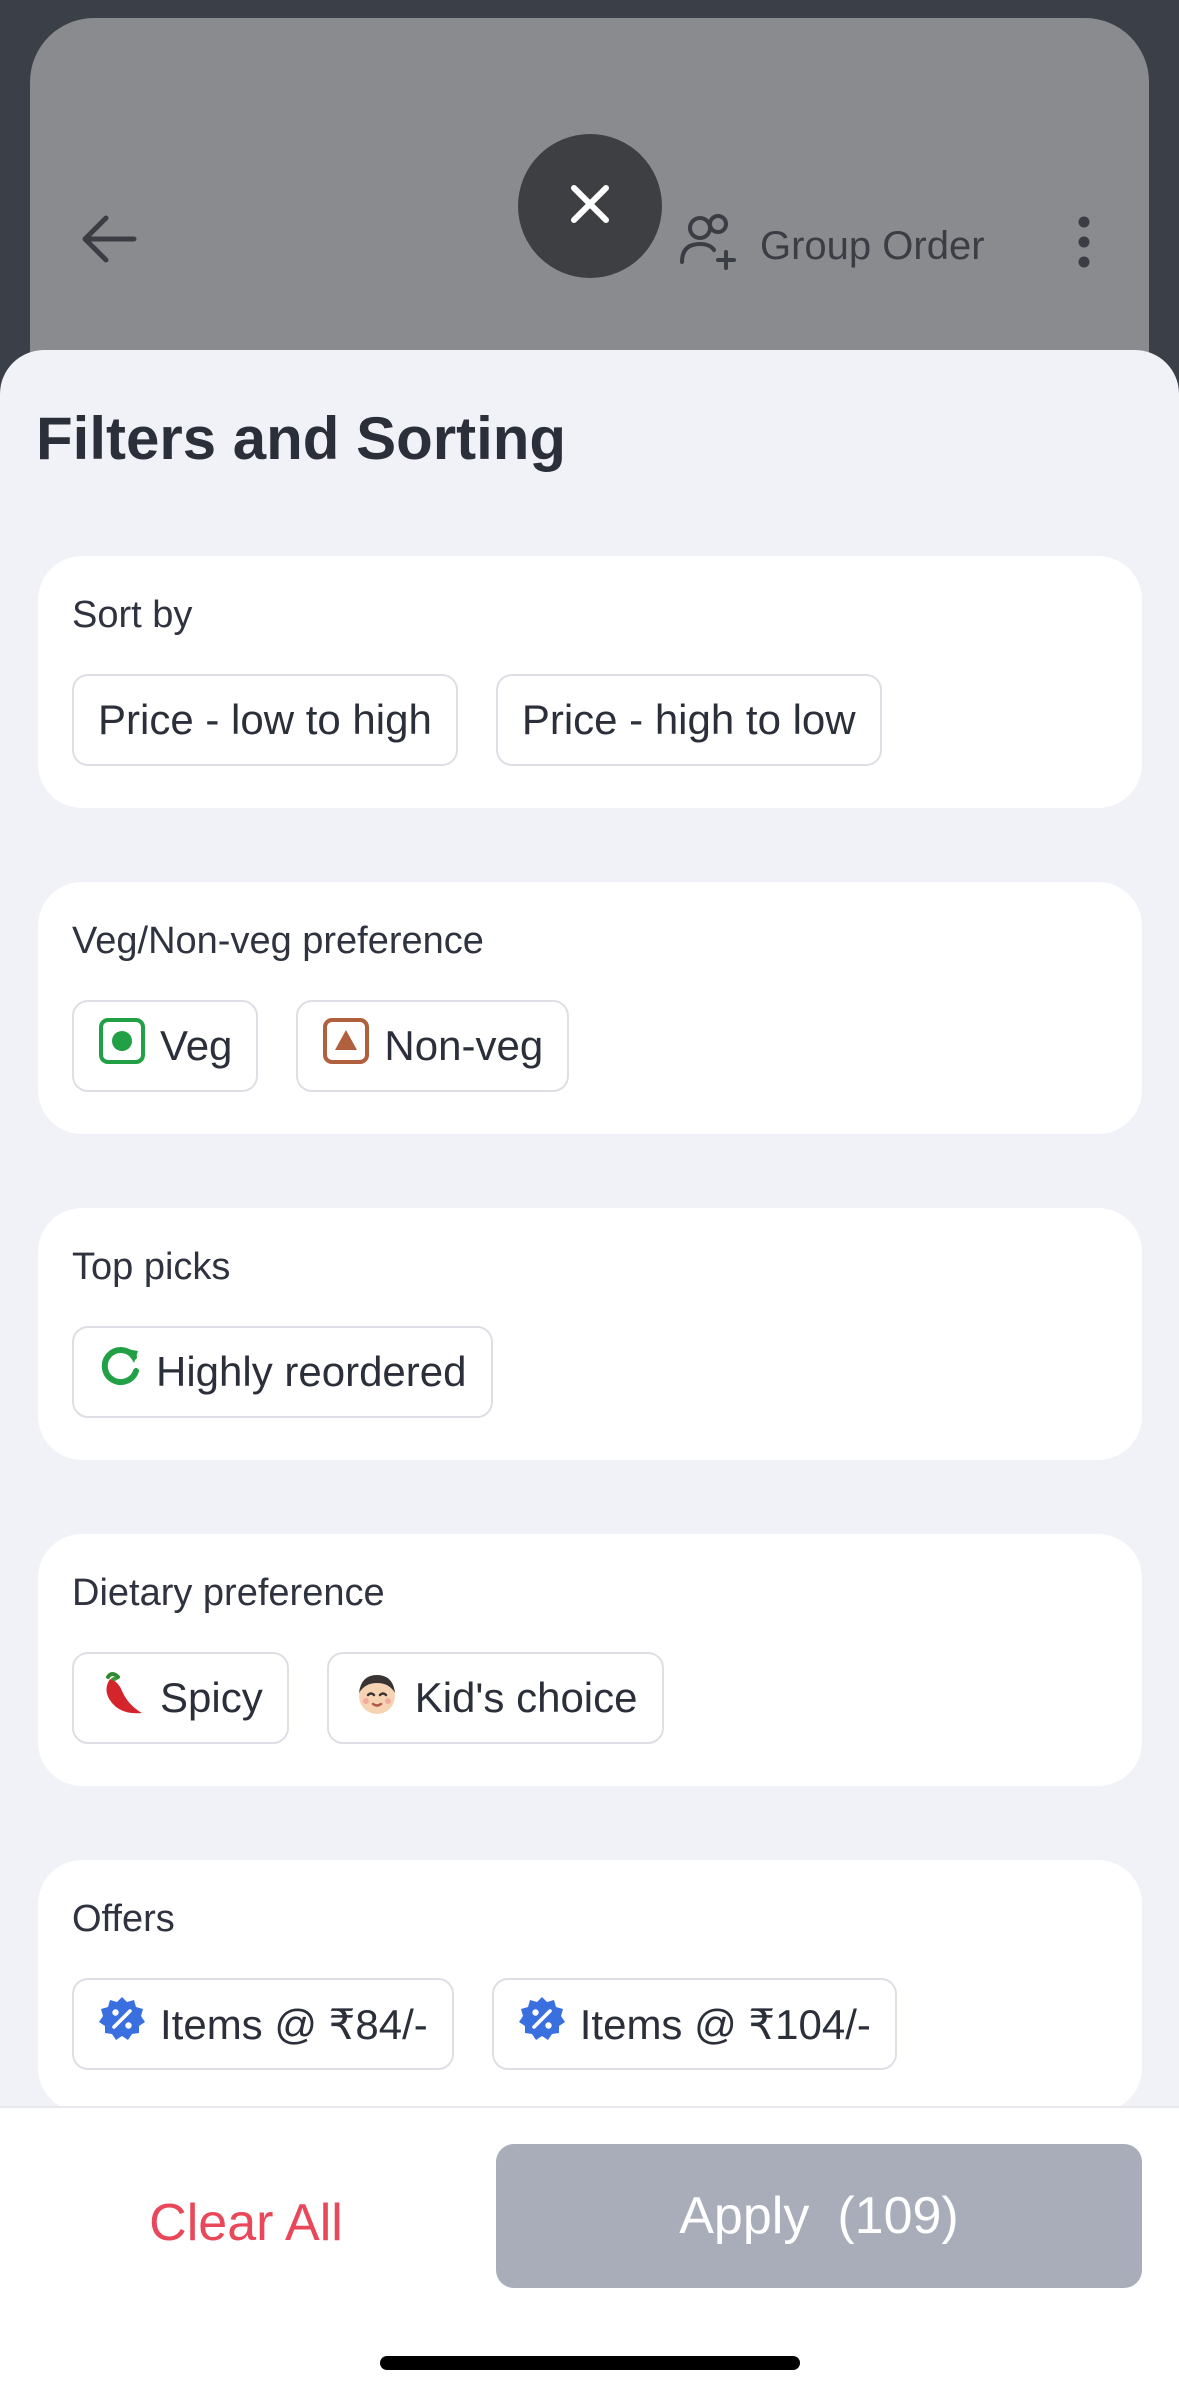  What do you see at coordinates (132, 615) in the screenshot?
I see `section-title: Sort by` at bounding box center [132, 615].